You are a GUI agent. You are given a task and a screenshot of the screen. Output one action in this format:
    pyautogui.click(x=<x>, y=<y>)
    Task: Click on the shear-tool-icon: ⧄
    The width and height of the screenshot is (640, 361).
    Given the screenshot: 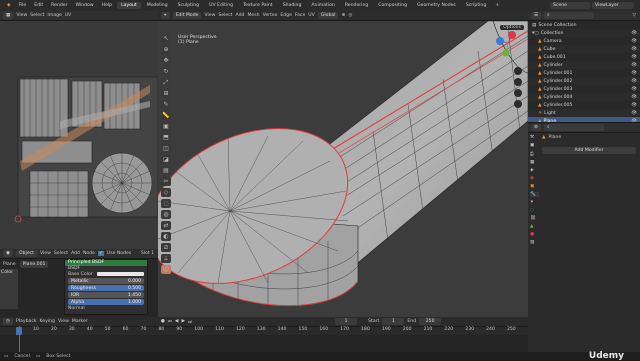 What is the action you would take?
    pyautogui.click(x=166, y=247)
    